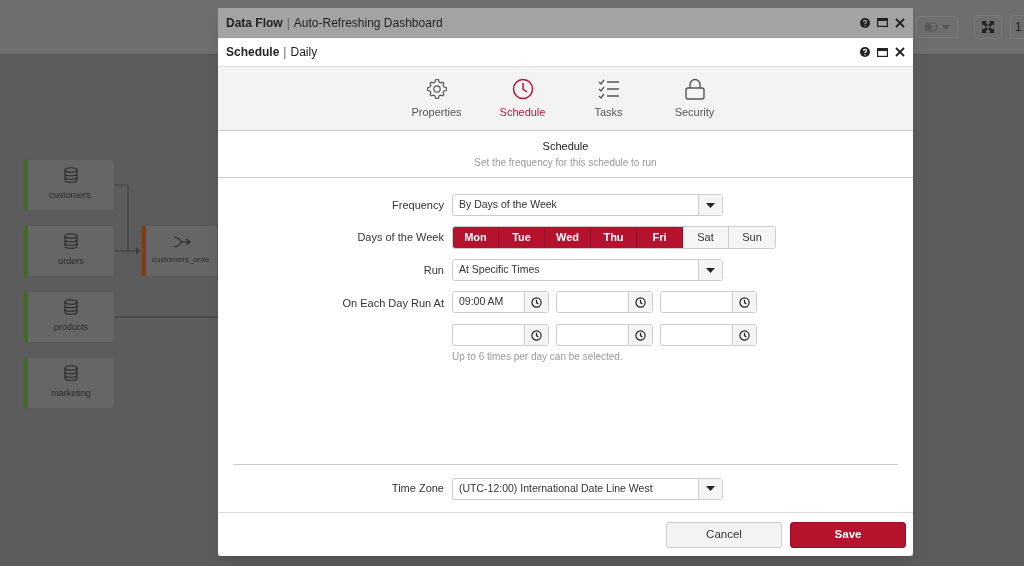 Image resolution: width=1024 pixels, height=566 pixels. I want to click on dialog-title: Schedule | Daily, so click(272, 52).